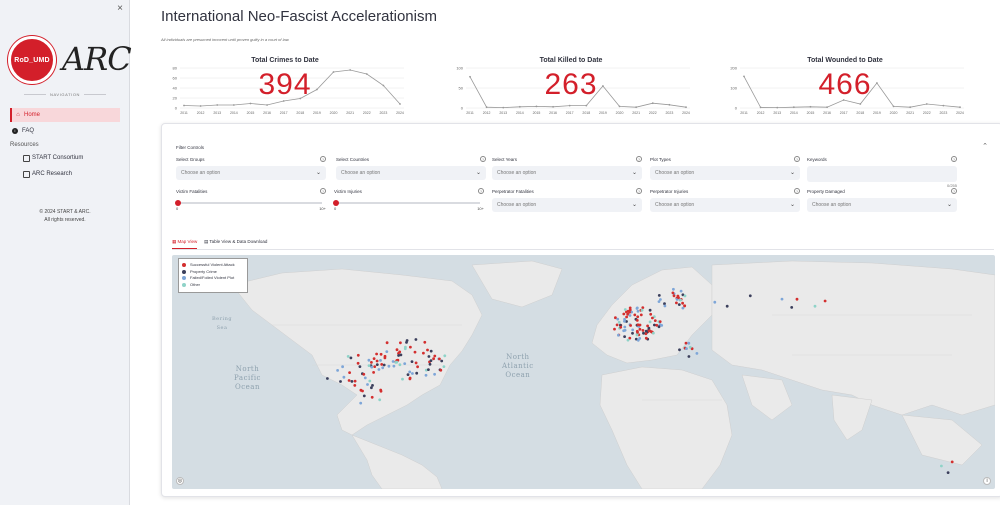  What do you see at coordinates (408, 199) in the screenshot?
I see `victim-injuries-slider: Victim Injuries ? 0 10+` at bounding box center [408, 199].